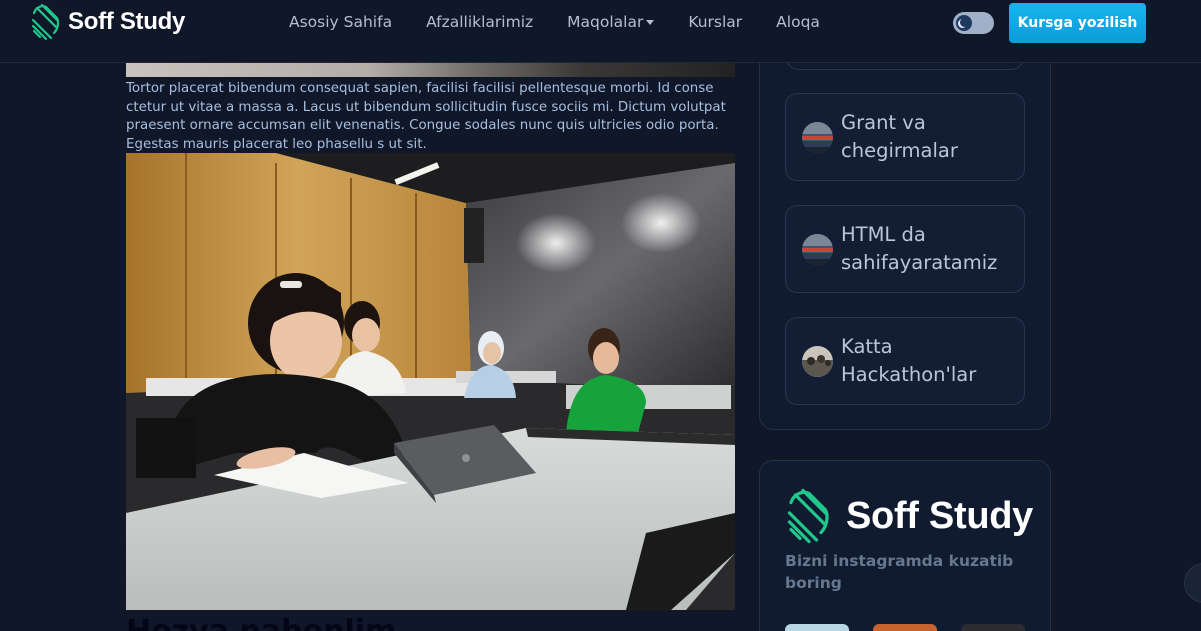 The width and height of the screenshot is (1201, 631). Describe the element at coordinates (605, 22) in the screenshot. I see `nav-item-articles-label: Maqolalar` at that location.